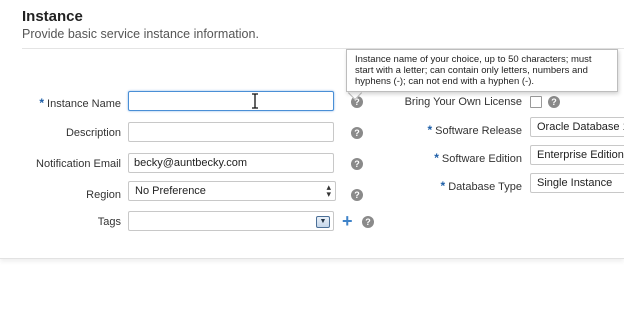 This screenshot has width=624, height=334. I want to click on add-tag-icon: +, so click(347, 221).